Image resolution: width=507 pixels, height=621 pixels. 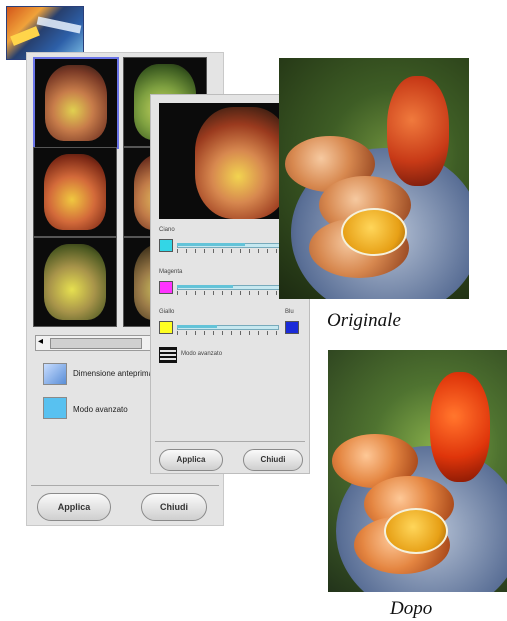 What do you see at coordinates (113, 373) in the screenshot?
I see `preview-size-label: Dimensione anteprima` at bounding box center [113, 373].